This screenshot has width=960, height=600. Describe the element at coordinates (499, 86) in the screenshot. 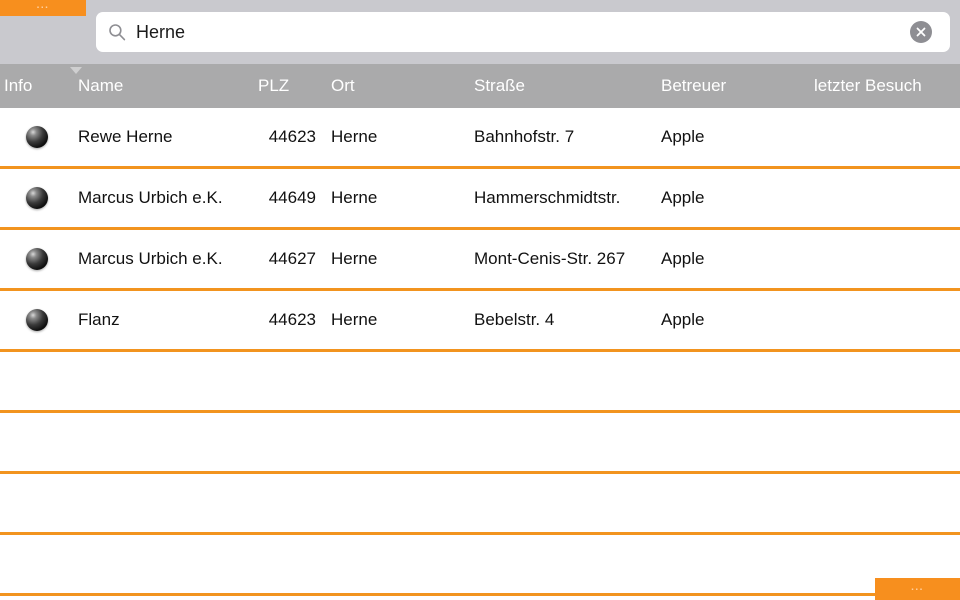

I see `column-header-strasse: Straße` at that location.